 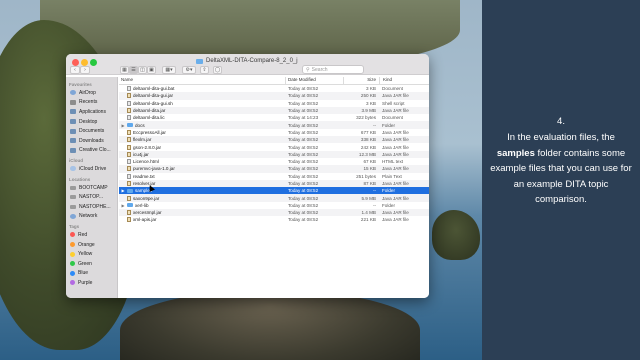 I want to click on gallery-view-button: ▣, so click(x=151, y=70).